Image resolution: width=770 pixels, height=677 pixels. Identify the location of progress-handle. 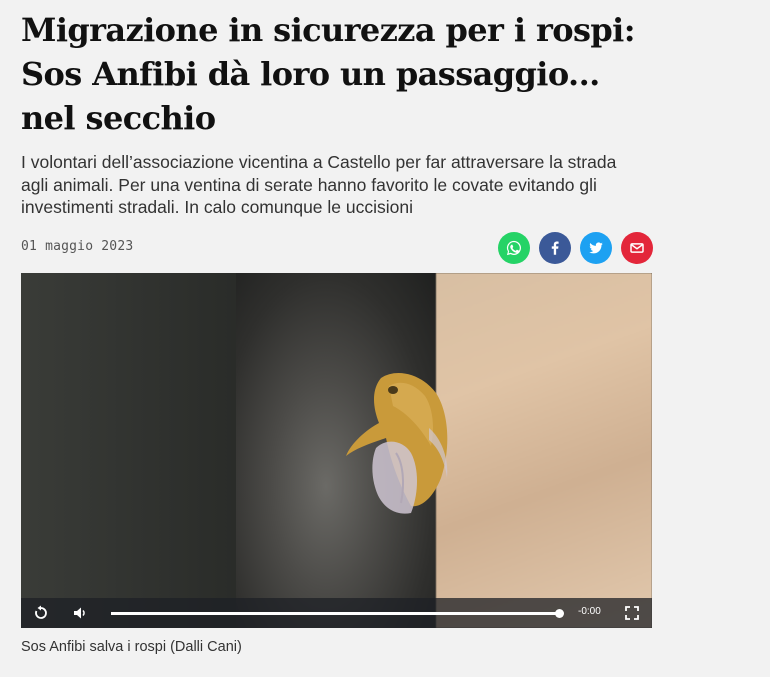
(559, 613).